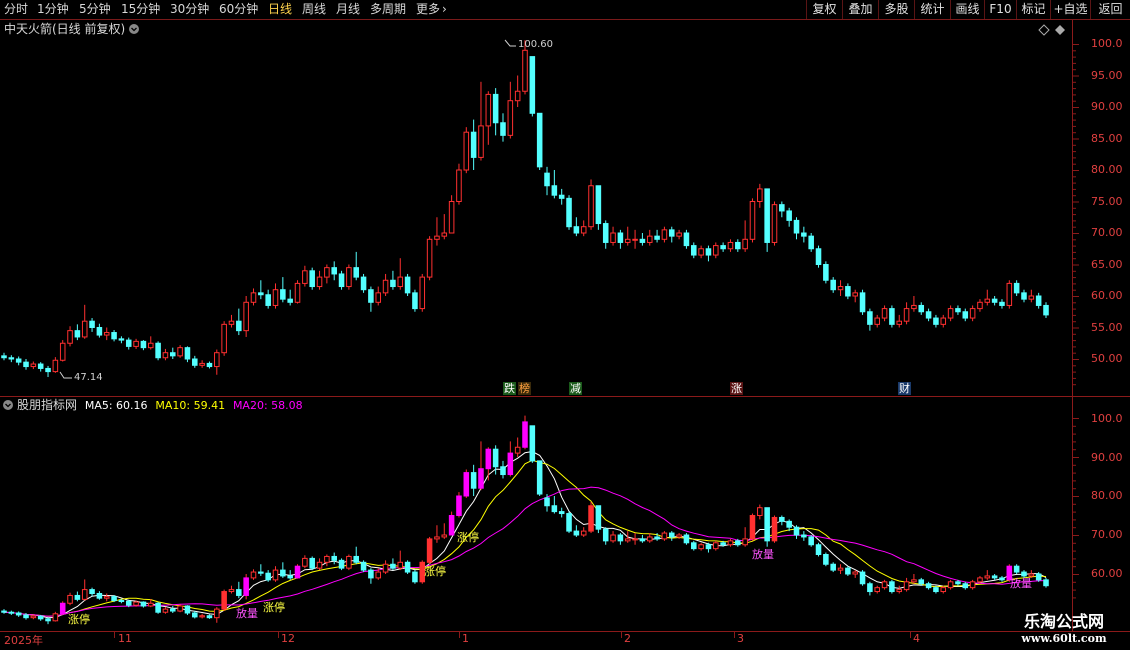 The image size is (1130, 650). I want to click on event-marker-rise: 涨, so click(736, 388).